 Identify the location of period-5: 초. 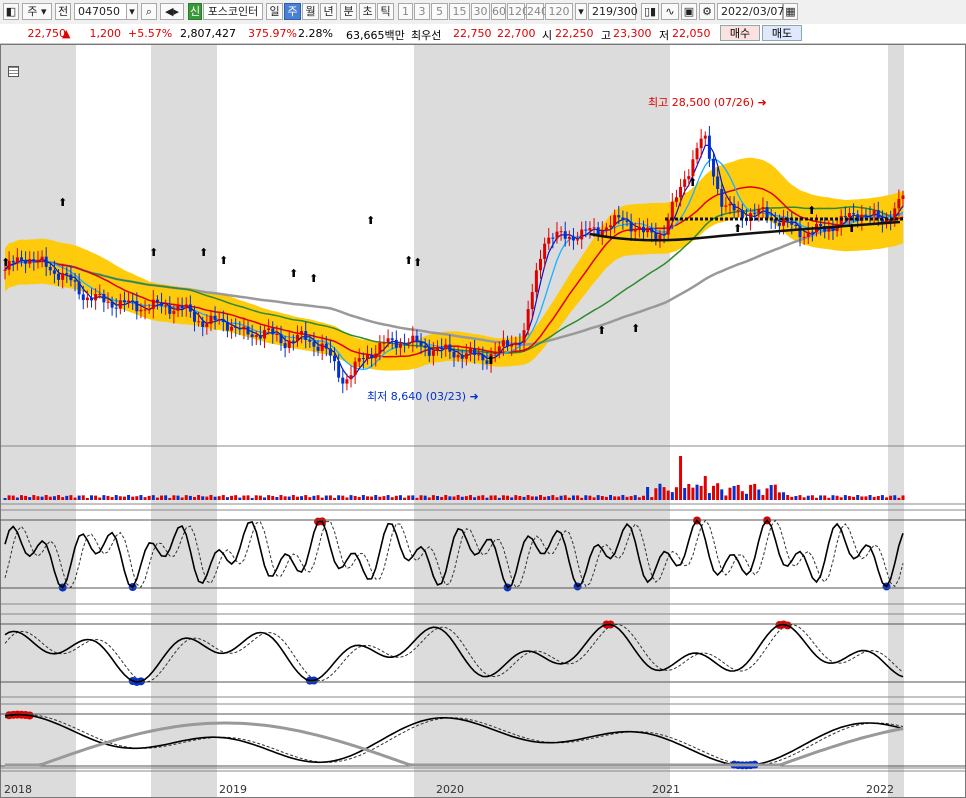
(367, 11).